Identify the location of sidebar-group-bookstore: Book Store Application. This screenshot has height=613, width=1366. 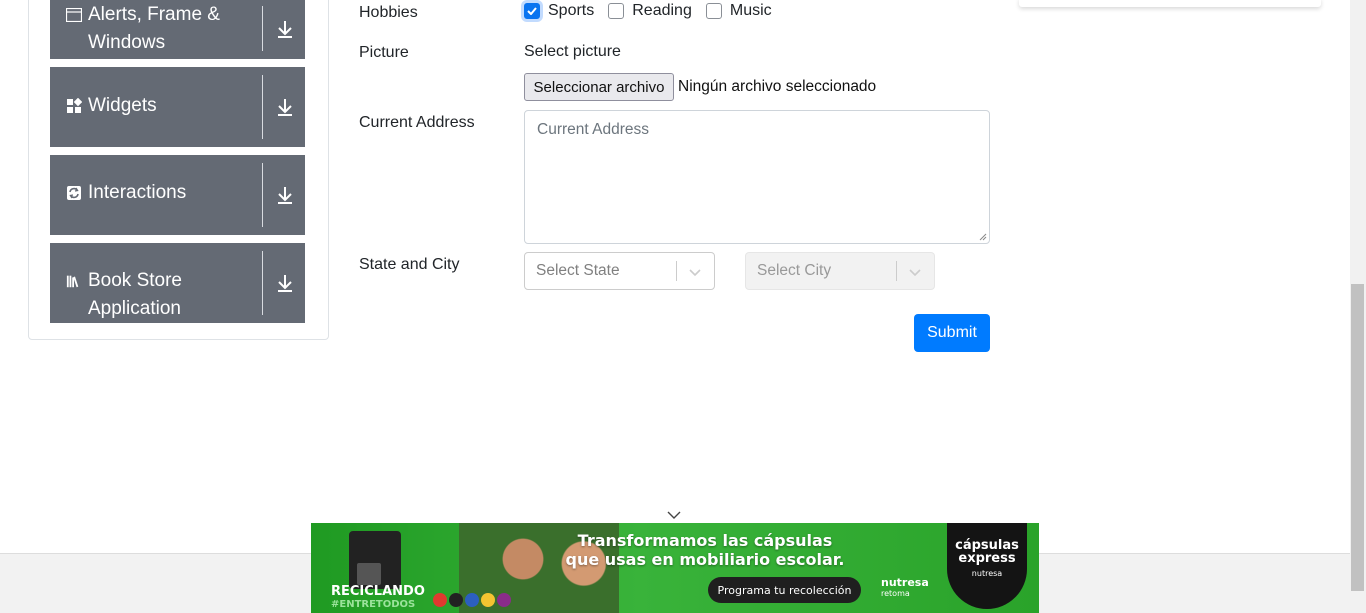
(177, 283).